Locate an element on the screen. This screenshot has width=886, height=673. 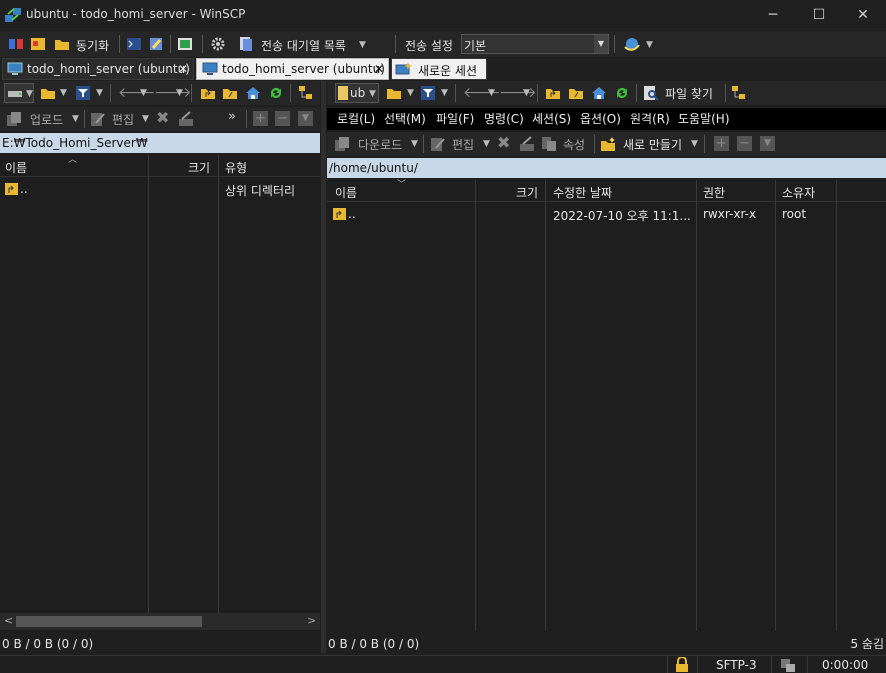
back-arrow-icon: 🡐 is located at coordinates (137, 92).